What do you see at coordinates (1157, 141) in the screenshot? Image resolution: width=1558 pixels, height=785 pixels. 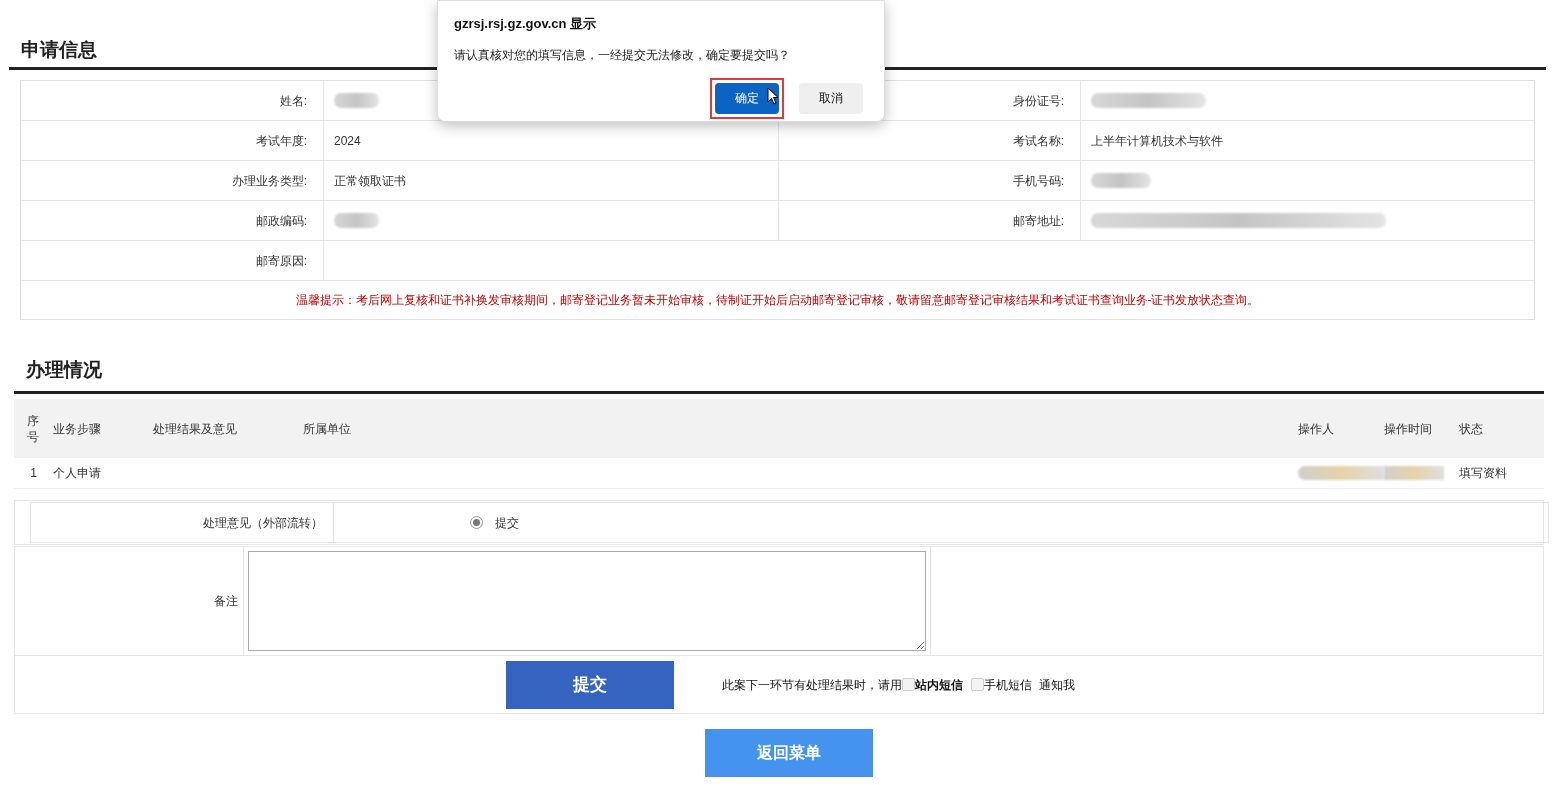 I see `field-value: 上半年计算机技术与软件` at bounding box center [1157, 141].